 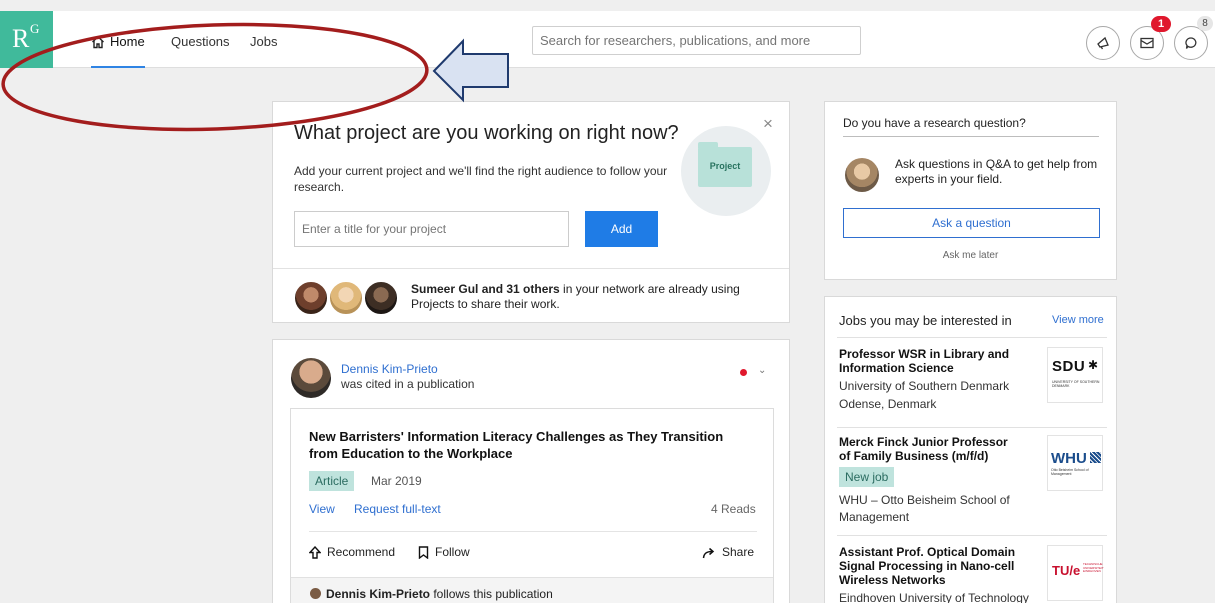 I want to click on ask-me-later-link: Ask me later, so click(x=970, y=255).